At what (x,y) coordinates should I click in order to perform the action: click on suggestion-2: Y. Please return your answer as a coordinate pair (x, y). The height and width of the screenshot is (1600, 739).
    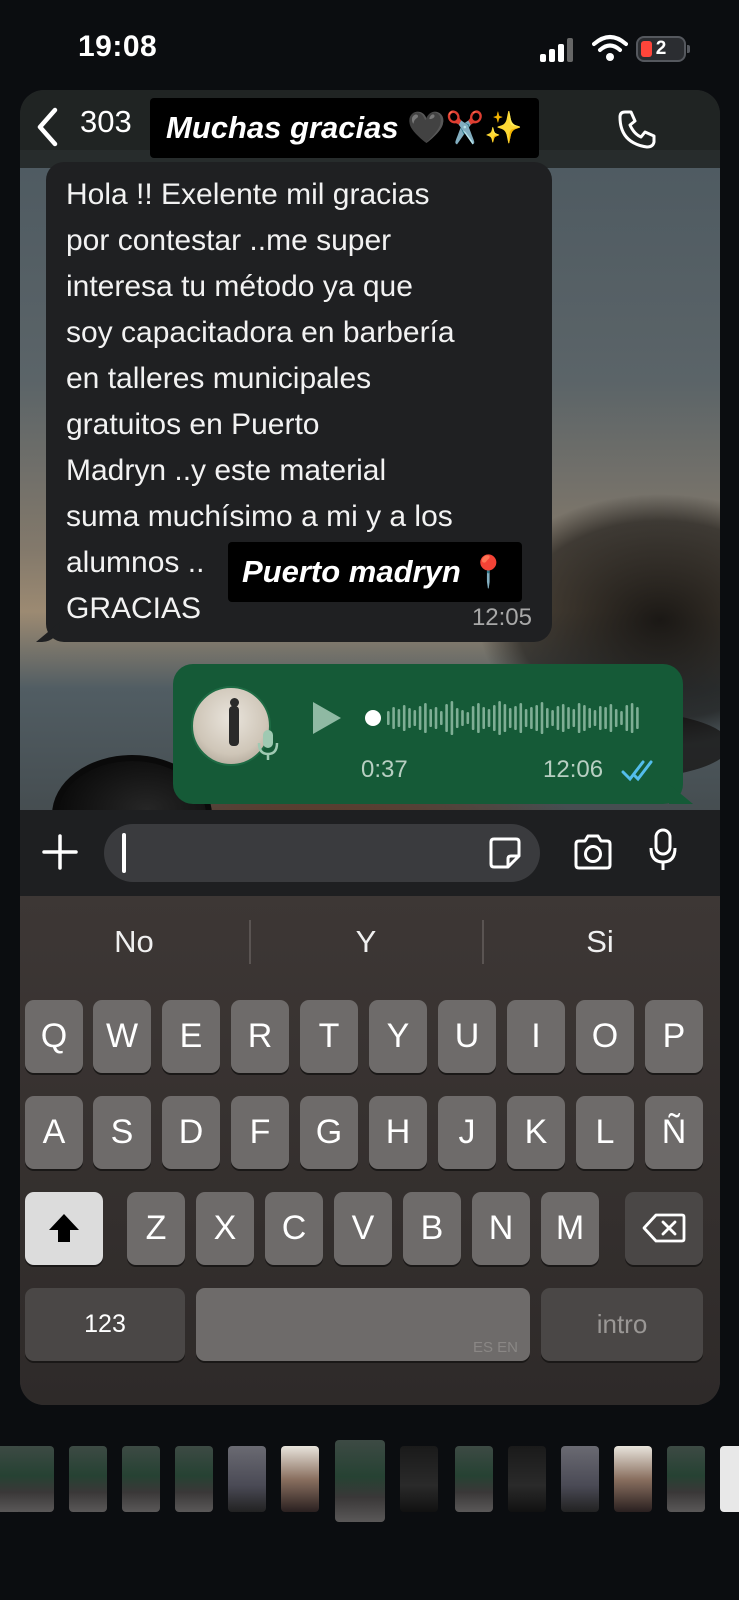
    Looking at the image, I should click on (366, 942).